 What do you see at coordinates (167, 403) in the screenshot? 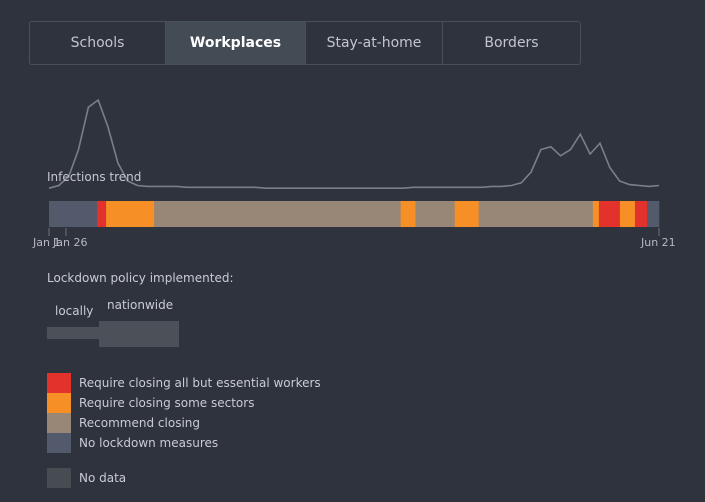
I see `legend-label: Require closing some sectors` at bounding box center [167, 403].